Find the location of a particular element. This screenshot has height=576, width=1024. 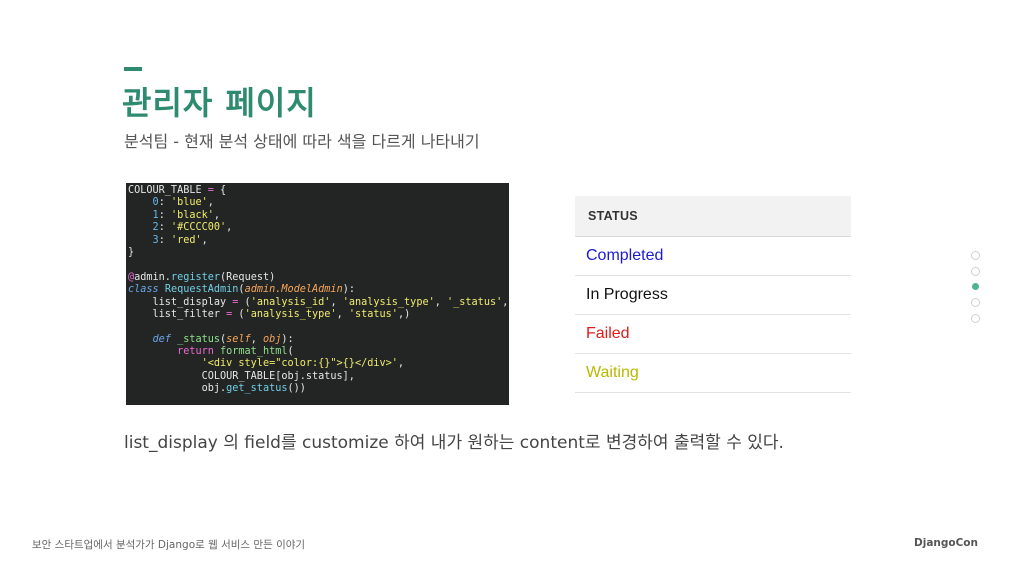

code-token: 'red' is located at coordinates (186, 240).